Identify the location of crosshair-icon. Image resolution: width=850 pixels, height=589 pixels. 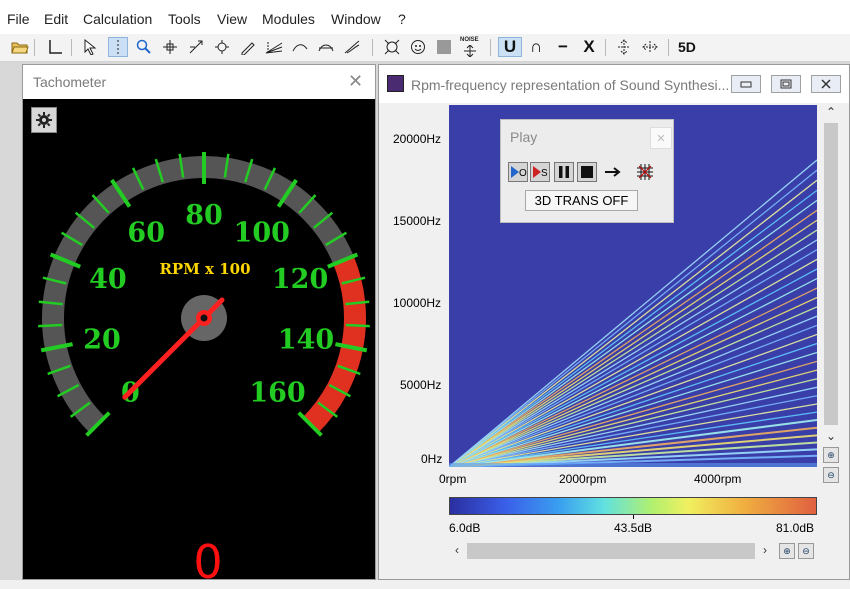
(170, 47).